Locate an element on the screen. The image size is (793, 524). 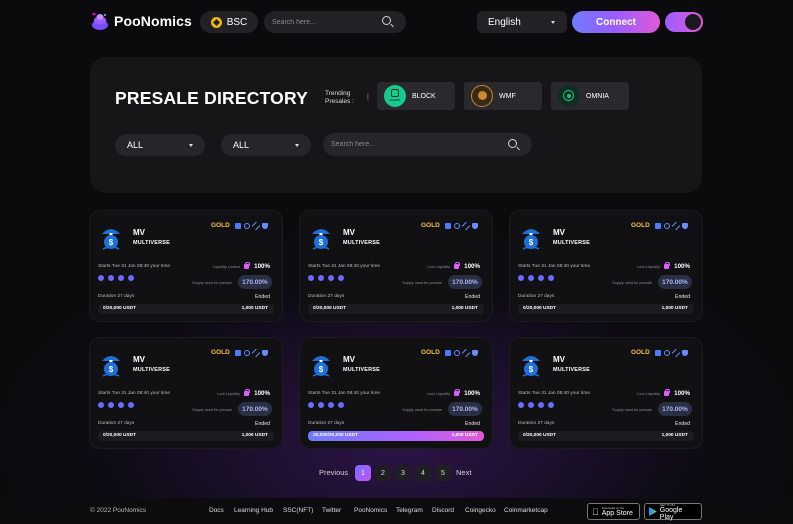
trending-name: OMNIA is located at coordinates (597, 96).